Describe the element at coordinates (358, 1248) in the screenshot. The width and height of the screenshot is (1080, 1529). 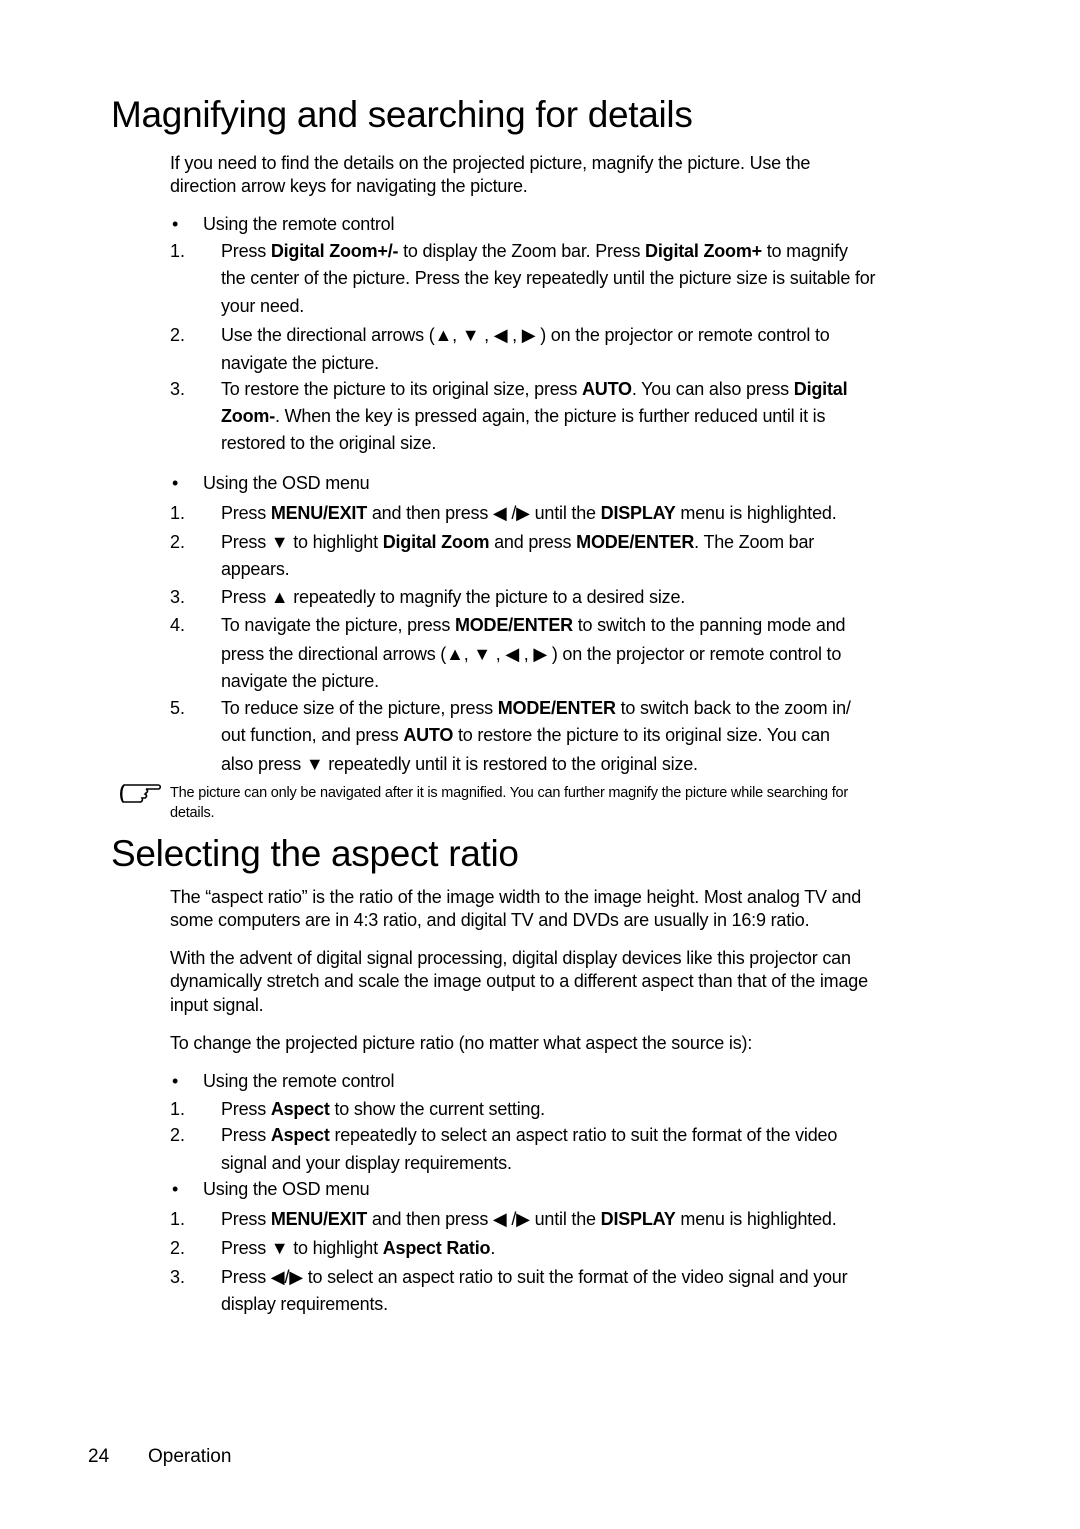
I see `step-text: Press ▼ to highlight Aspect Ratio.` at that location.